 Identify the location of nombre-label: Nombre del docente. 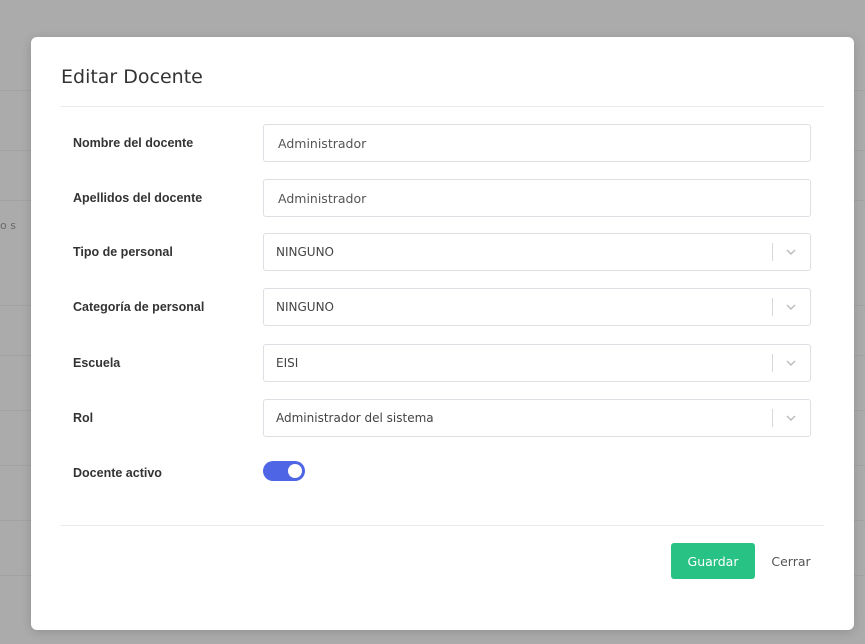
(133, 143).